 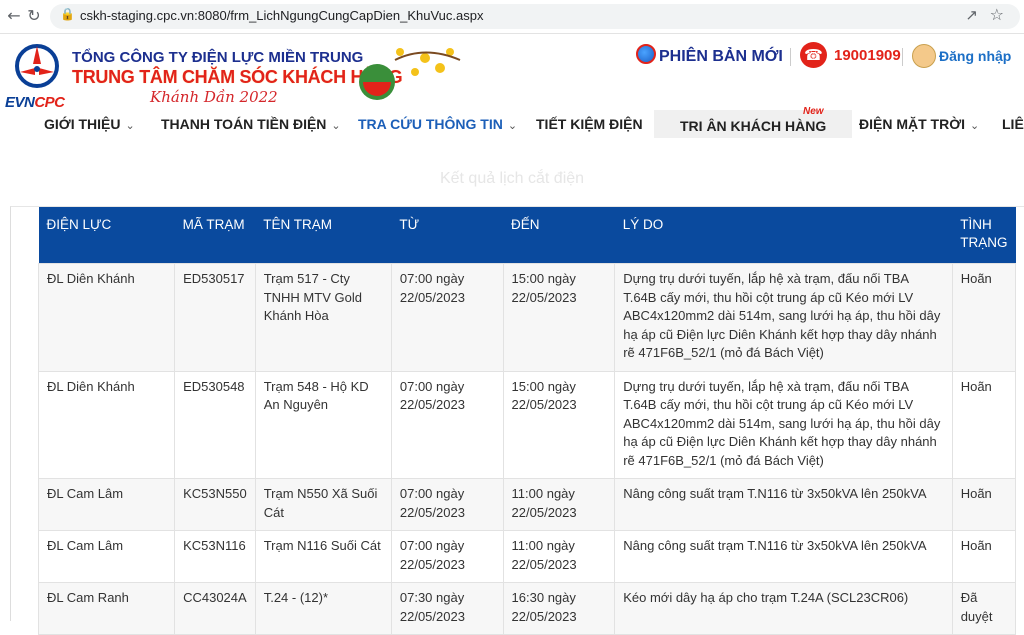 What do you see at coordinates (984, 235) in the screenshot?
I see `column-header: TÌNH TRẠNG` at bounding box center [984, 235].